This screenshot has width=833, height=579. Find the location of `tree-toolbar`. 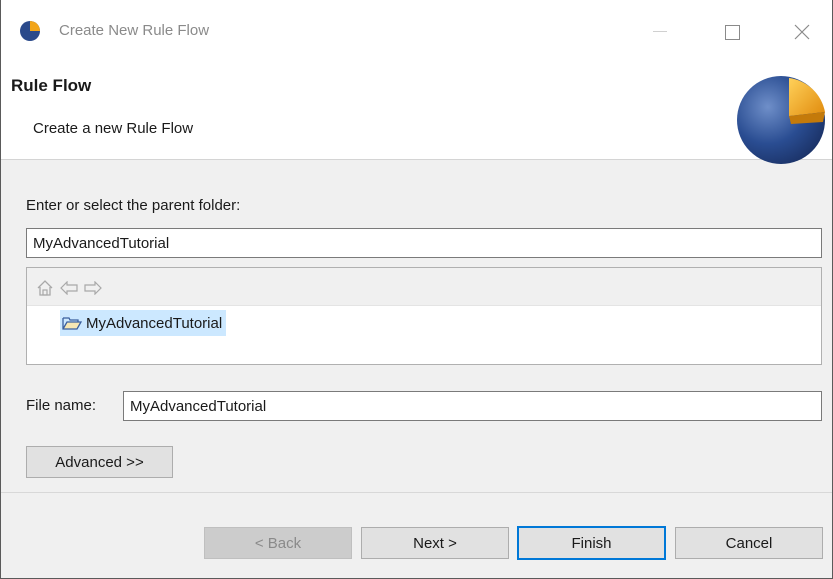

tree-toolbar is located at coordinates (424, 287).